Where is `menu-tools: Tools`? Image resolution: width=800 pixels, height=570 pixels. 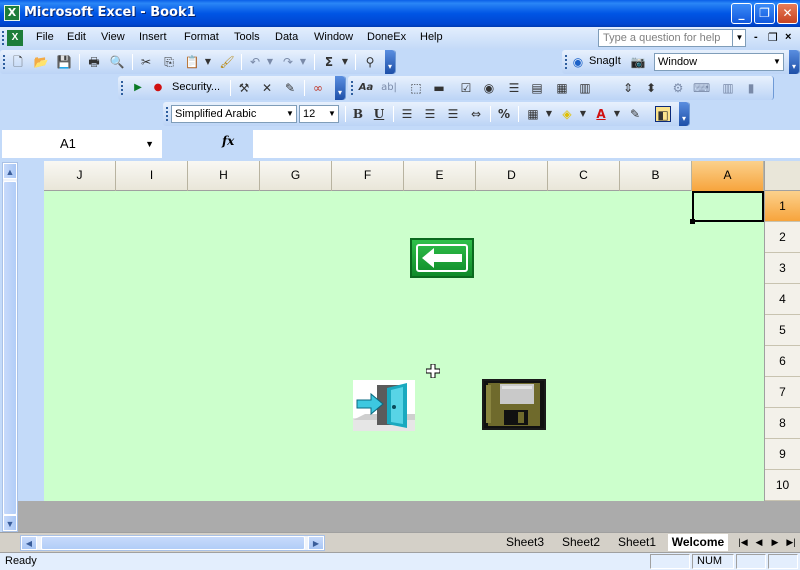 menu-tools: Tools is located at coordinates (247, 37).